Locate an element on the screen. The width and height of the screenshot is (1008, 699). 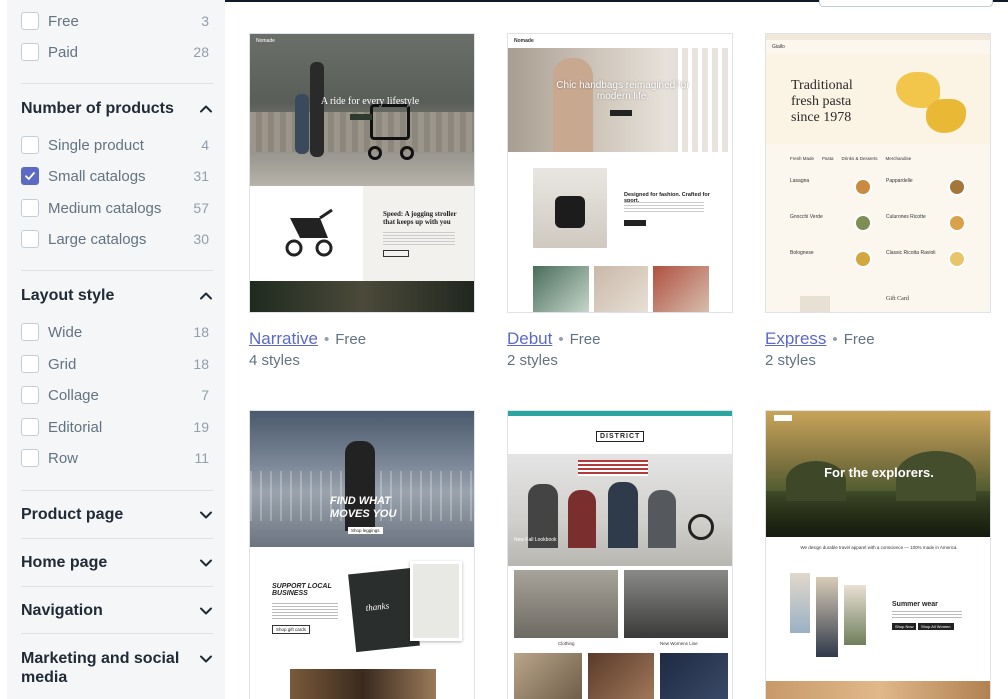
feature-title: SUPPORT LOCAL BUSINESS is located at coordinates (302, 590).